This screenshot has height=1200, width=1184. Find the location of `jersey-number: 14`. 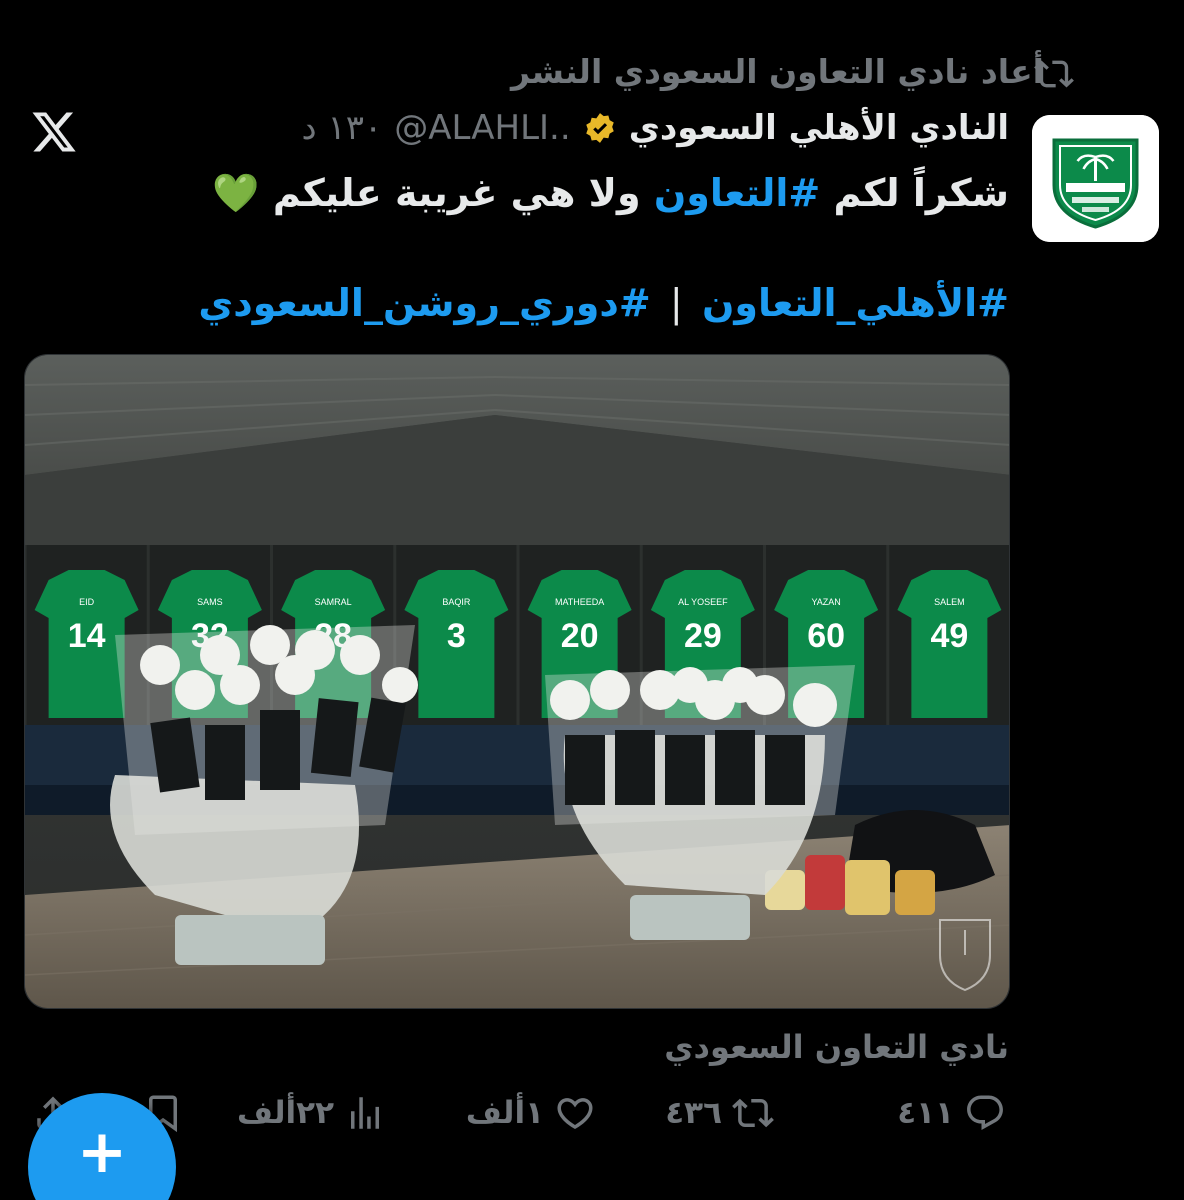

jersey-number: 14 is located at coordinates (87, 636).